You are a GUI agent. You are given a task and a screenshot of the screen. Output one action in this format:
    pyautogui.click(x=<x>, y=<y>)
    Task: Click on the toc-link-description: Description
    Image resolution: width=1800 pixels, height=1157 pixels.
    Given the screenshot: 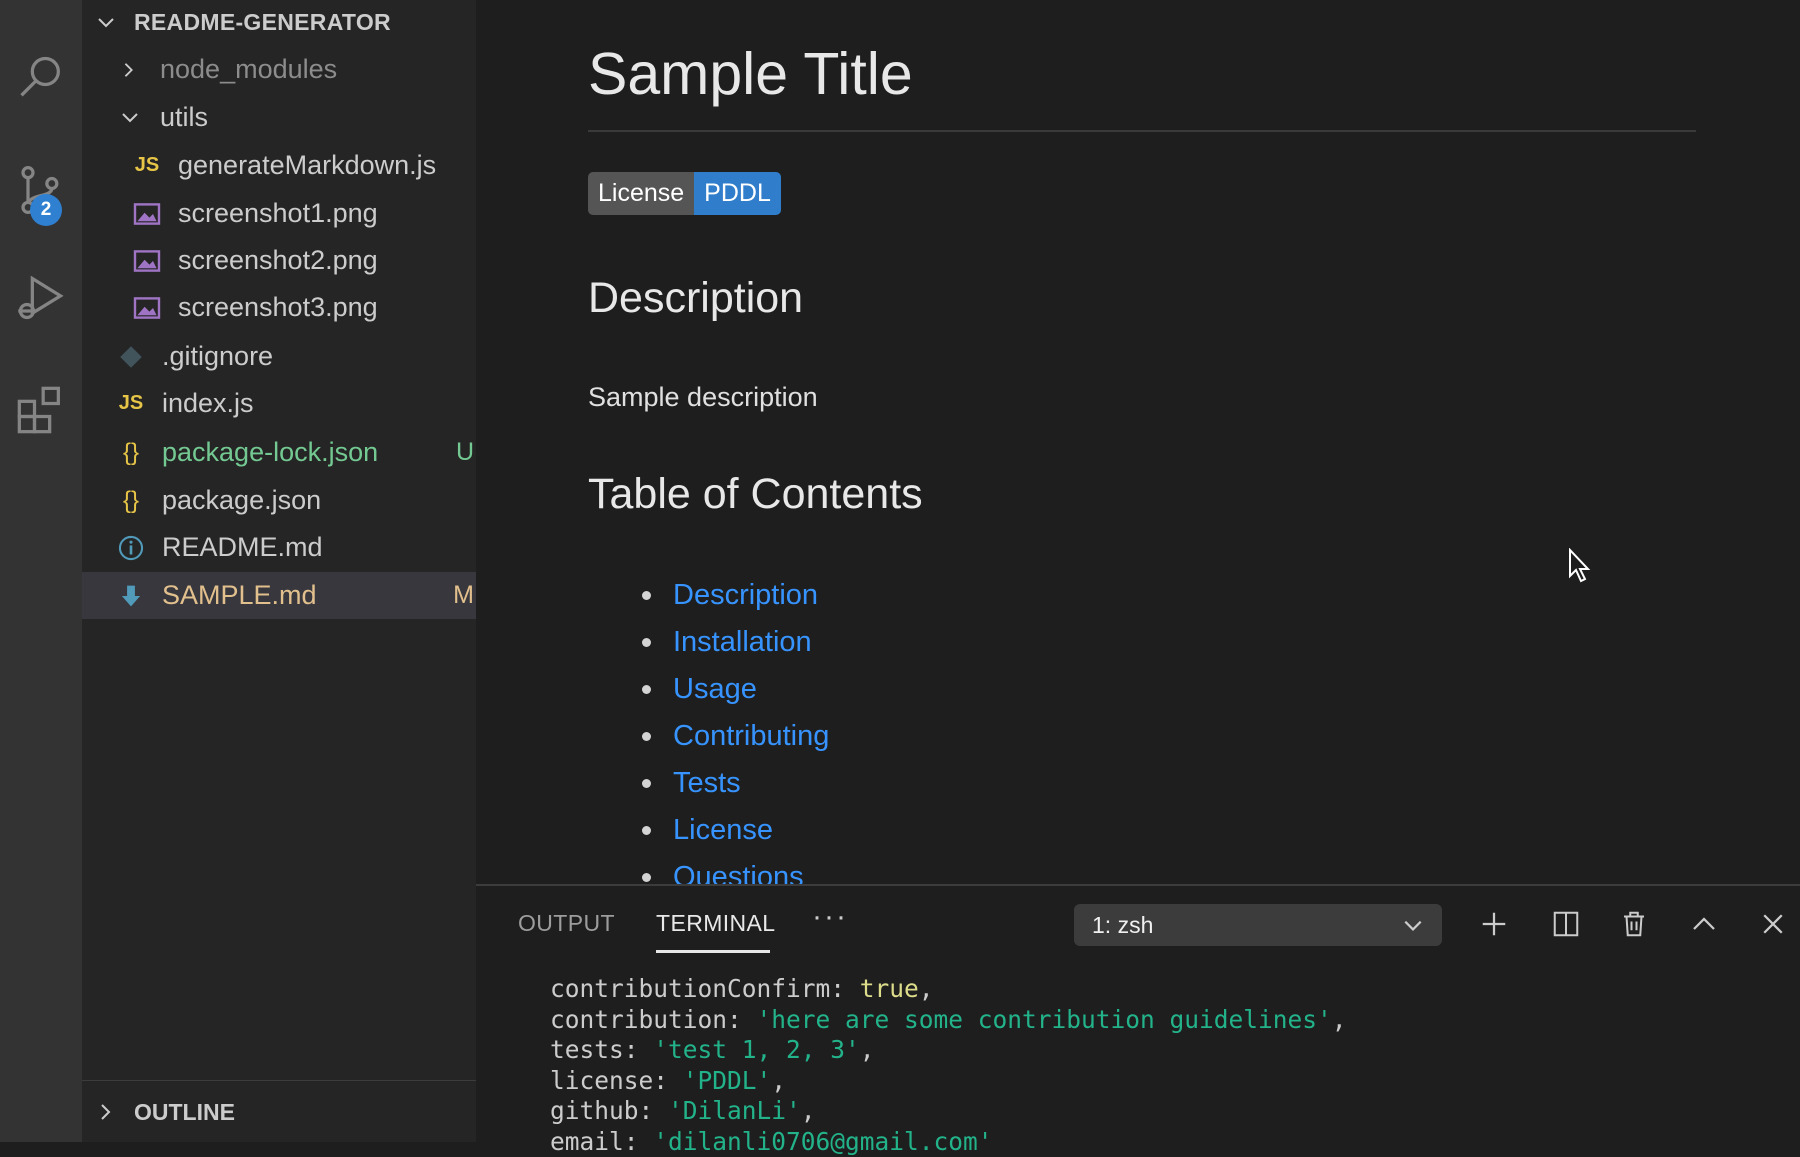 What is the action you would take?
    pyautogui.click(x=745, y=595)
    